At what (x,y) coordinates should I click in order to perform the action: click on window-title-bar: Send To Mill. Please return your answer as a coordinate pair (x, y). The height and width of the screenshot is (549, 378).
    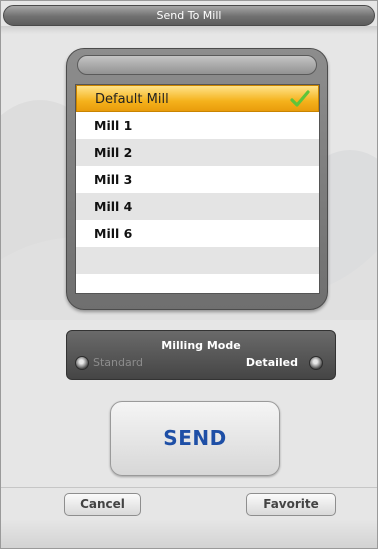
    Looking at the image, I should click on (189, 15).